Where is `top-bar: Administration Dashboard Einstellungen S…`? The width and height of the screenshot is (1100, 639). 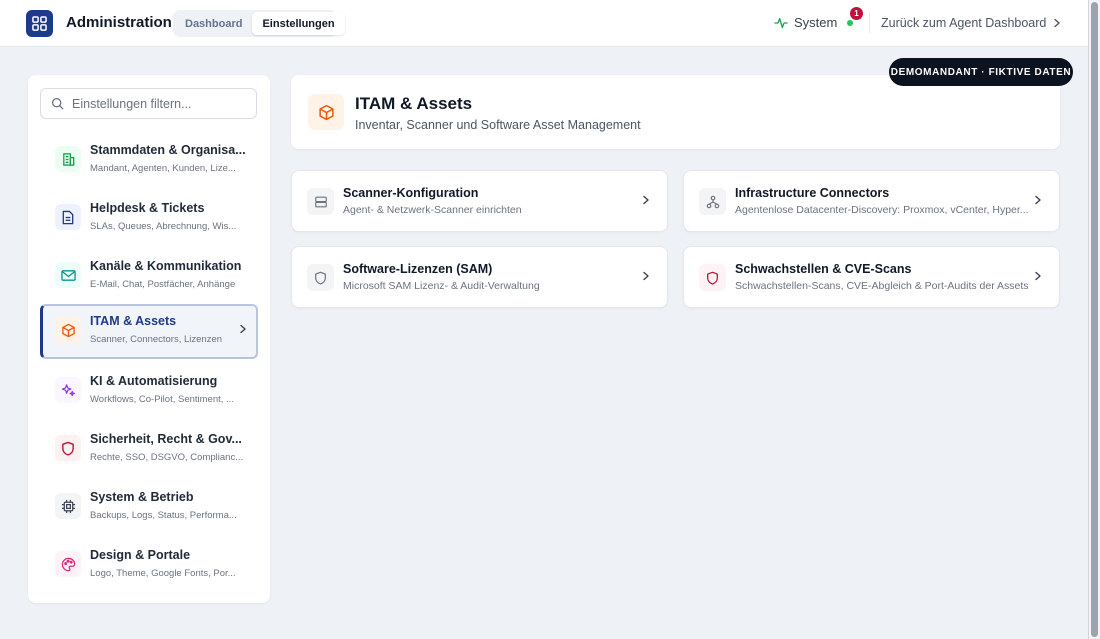 top-bar: Administration Dashboard Einstellungen S… is located at coordinates (544, 23).